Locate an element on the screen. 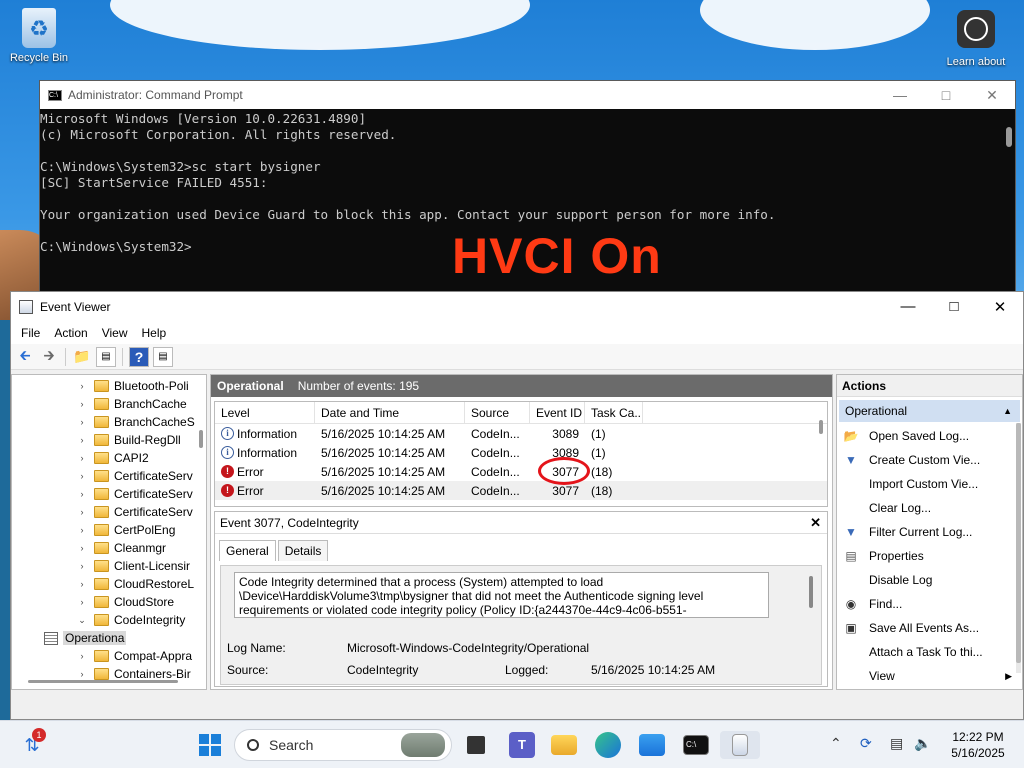 This screenshot has width=1024, height=768. expand-chevron-icon: ⌄ is located at coordinates (82, 620).